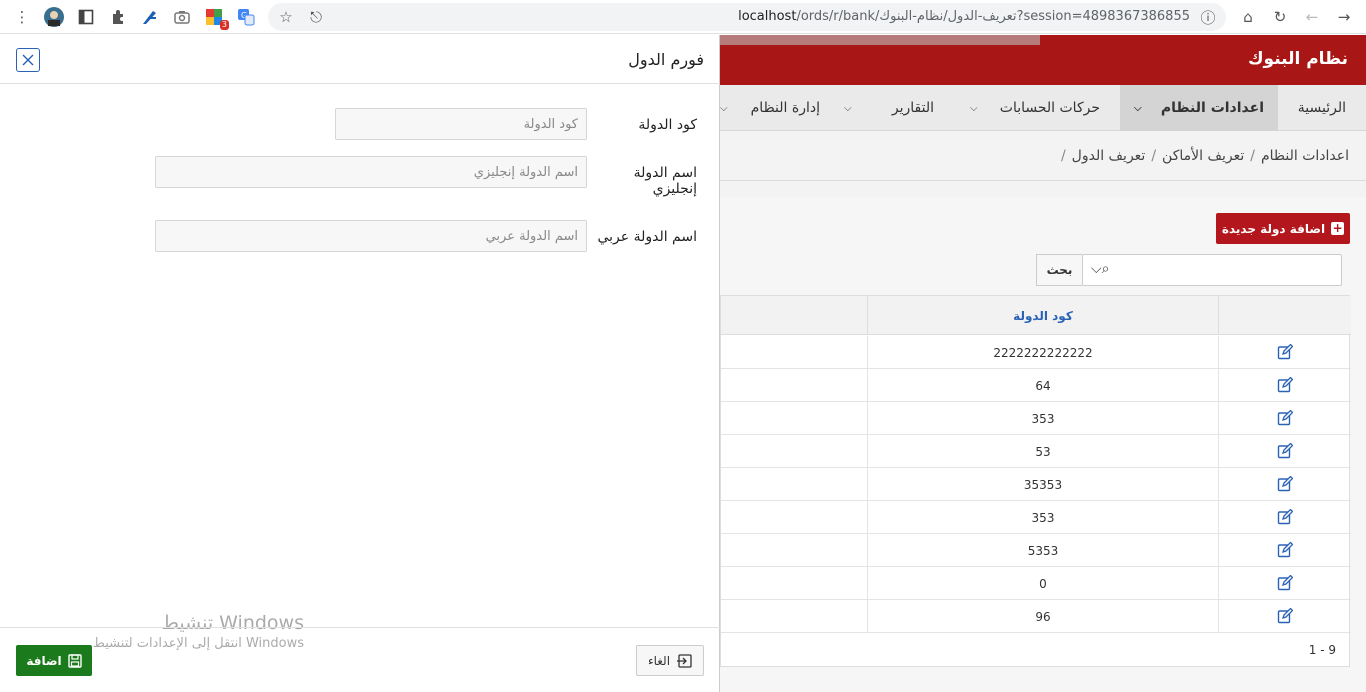  I want to click on sidebar-icon, so click(86, 17).